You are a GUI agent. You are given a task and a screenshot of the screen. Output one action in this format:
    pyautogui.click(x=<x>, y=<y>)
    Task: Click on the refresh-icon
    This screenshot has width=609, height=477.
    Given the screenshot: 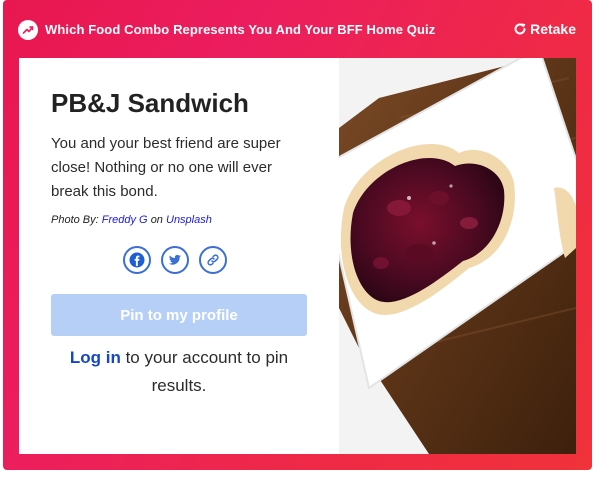 What is the action you would take?
    pyautogui.click(x=520, y=29)
    